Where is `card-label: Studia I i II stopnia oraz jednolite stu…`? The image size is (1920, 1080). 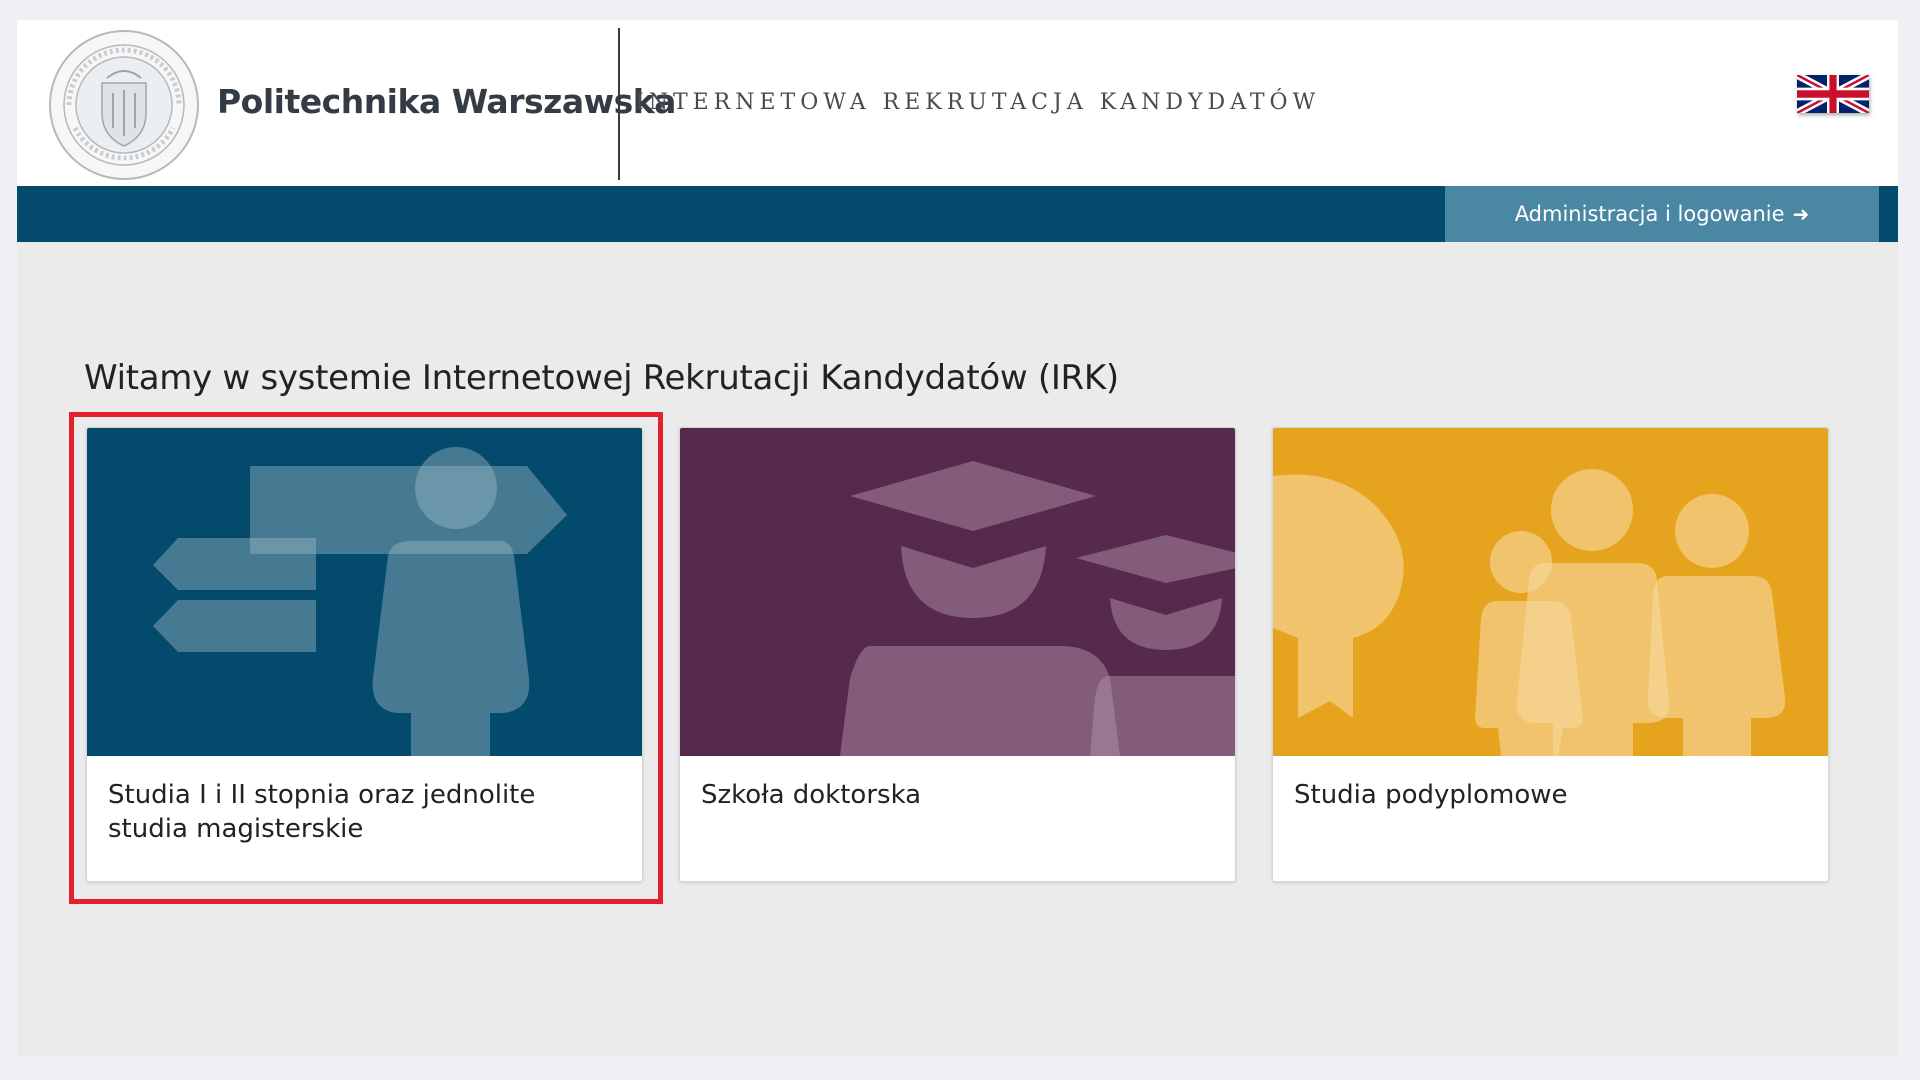
card-label: Studia I i II stopnia oraz jednolite stu… is located at coordinates (322, 812).